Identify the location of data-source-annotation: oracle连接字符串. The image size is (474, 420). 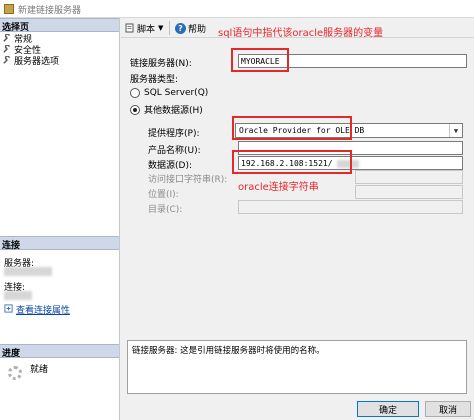
(278, 187).